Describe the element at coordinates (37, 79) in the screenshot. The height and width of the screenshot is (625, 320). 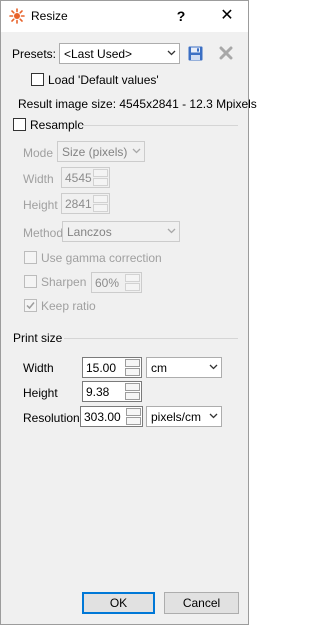
I see `load-default-checkbox` at that location.